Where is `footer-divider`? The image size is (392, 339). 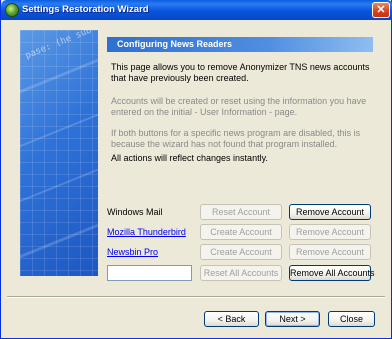 footer-divider is located at coordinates (196, 297).